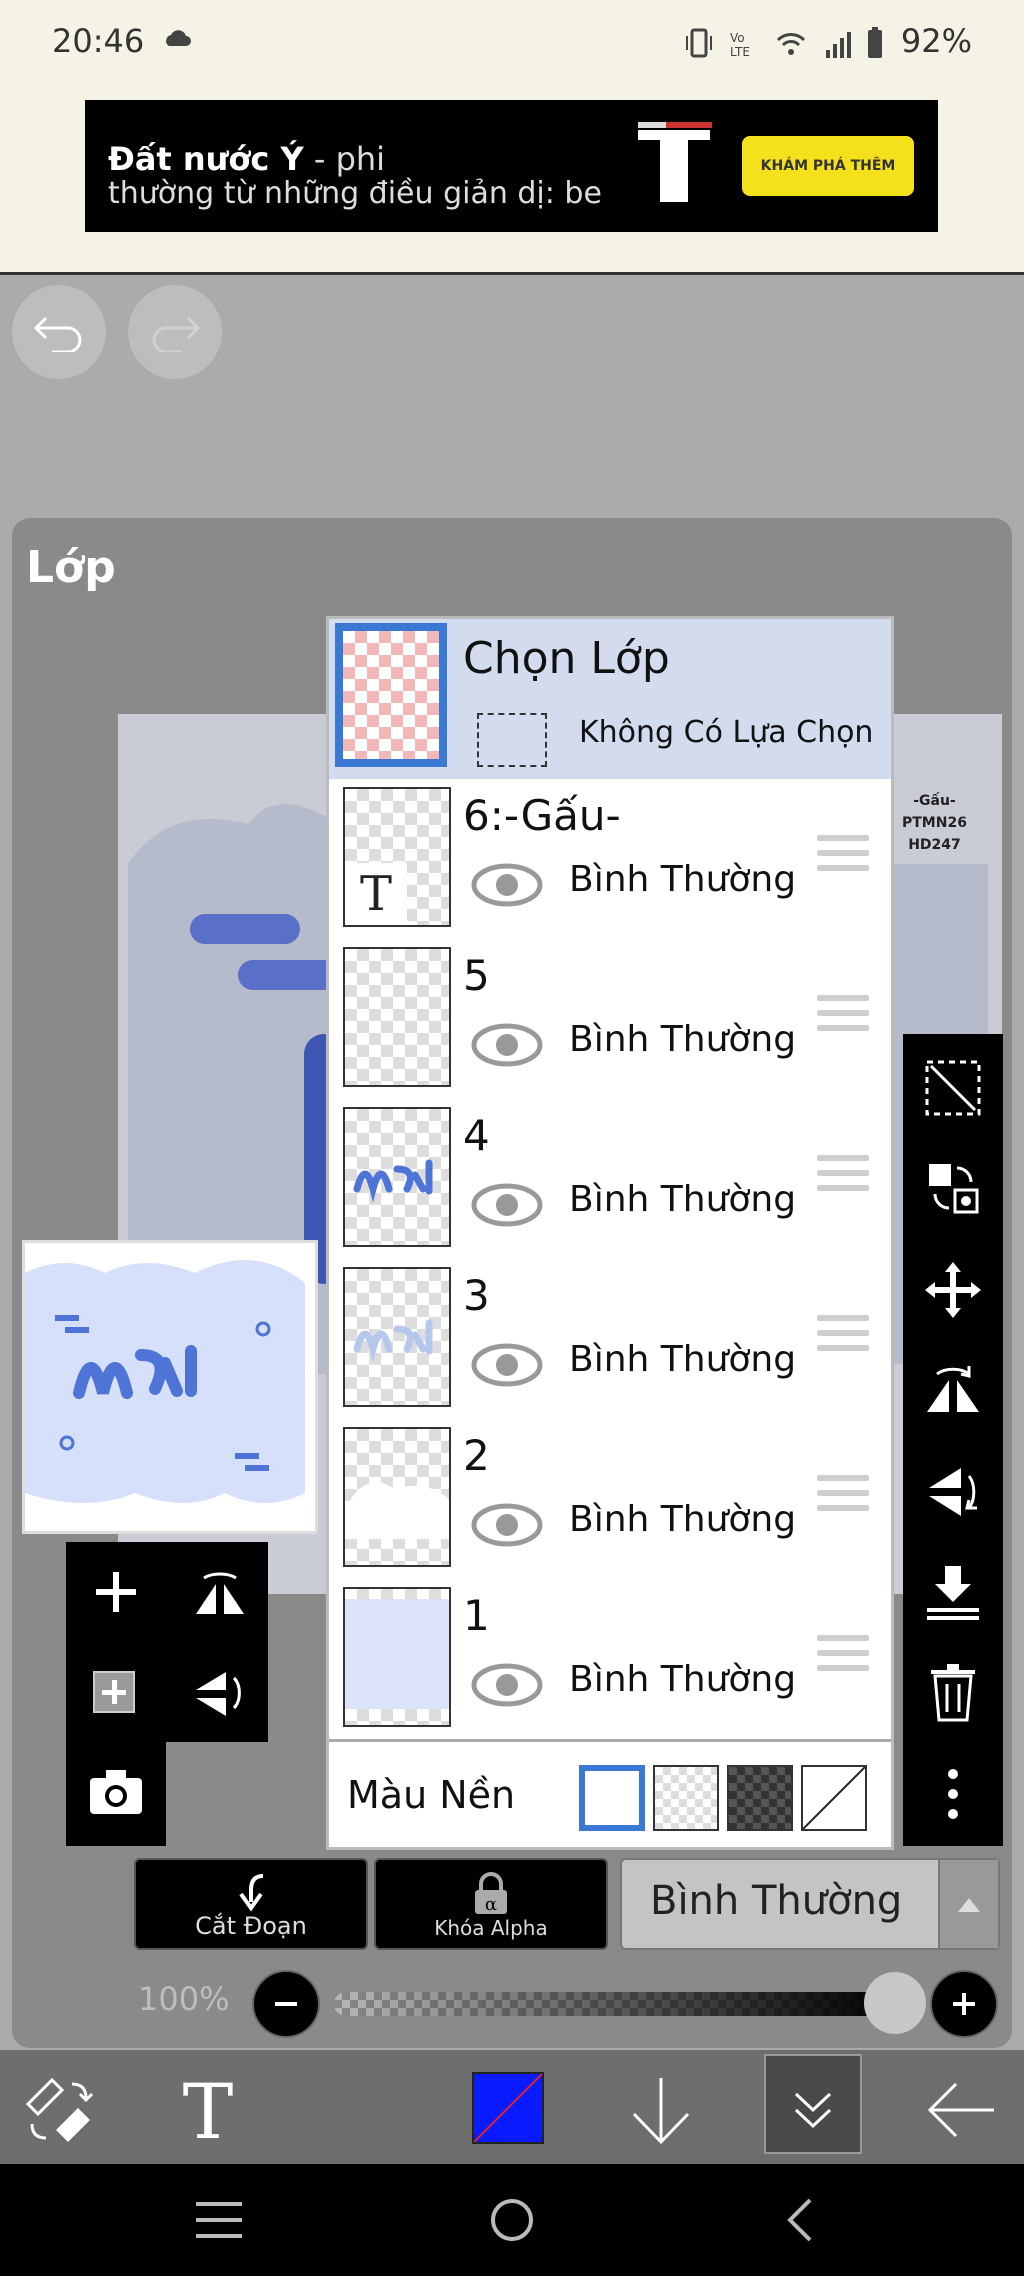 The image size is (1024, 2276). I want to click on duplicate-layer-icon, so click(116, 1694).